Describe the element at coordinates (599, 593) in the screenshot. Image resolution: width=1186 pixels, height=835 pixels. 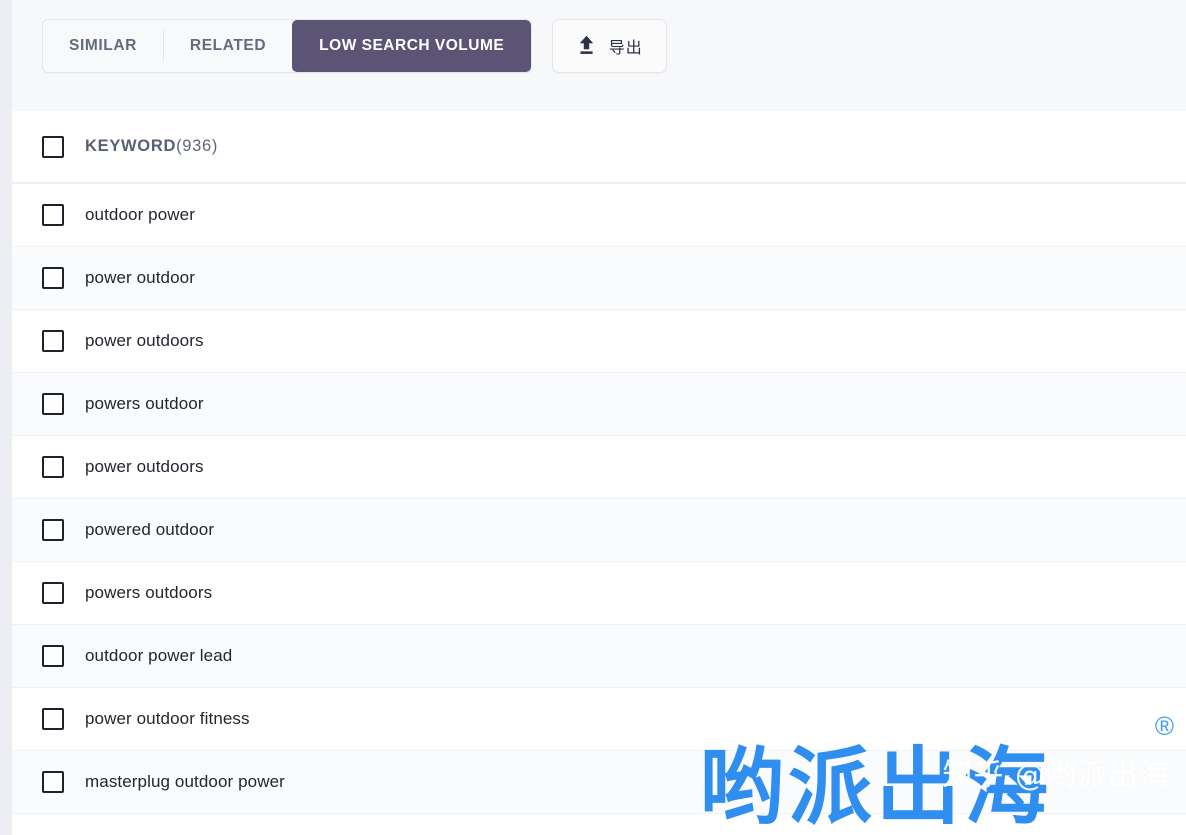
I see `table-row: powers outdoors` at that location.